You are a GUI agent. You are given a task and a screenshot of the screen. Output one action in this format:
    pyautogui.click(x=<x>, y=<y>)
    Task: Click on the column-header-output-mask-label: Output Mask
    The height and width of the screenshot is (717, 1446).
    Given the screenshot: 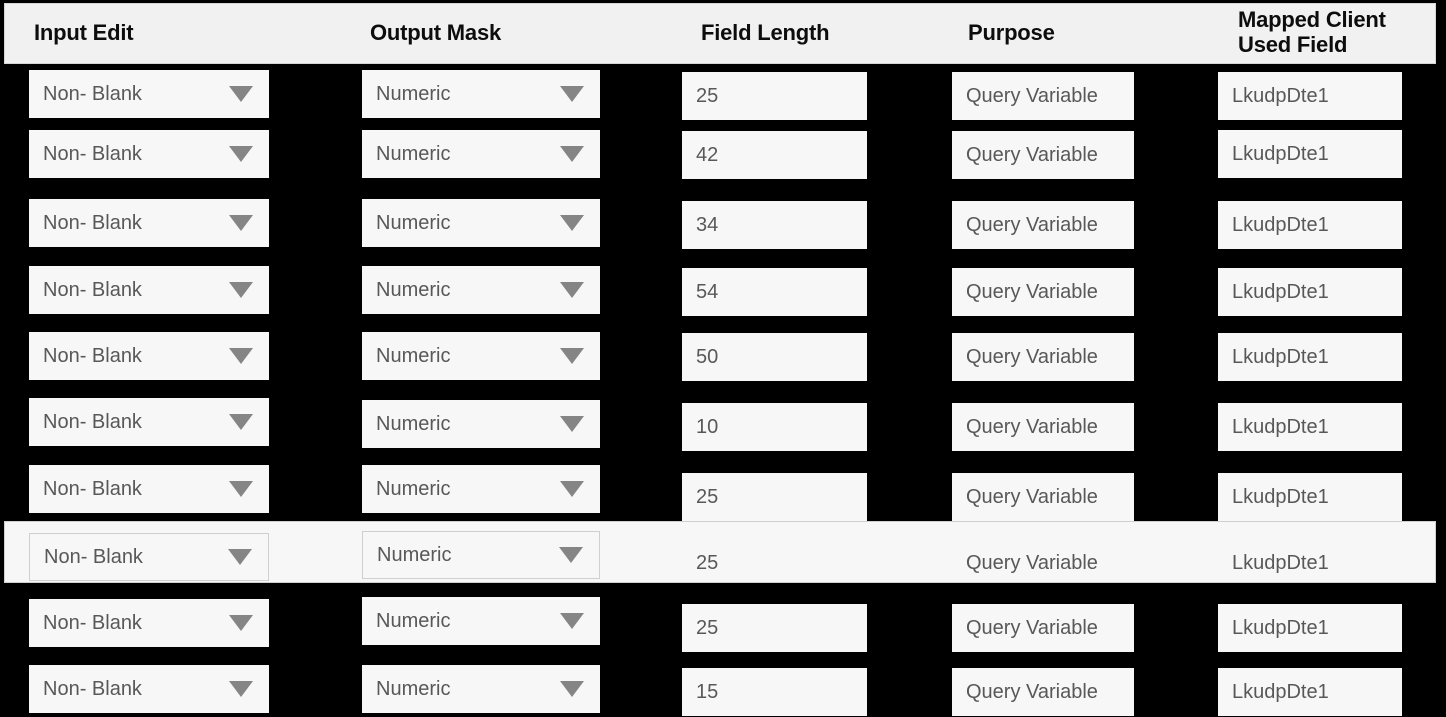 What is the action you would take?
    pyautogui.click(x=436, y=33)
    